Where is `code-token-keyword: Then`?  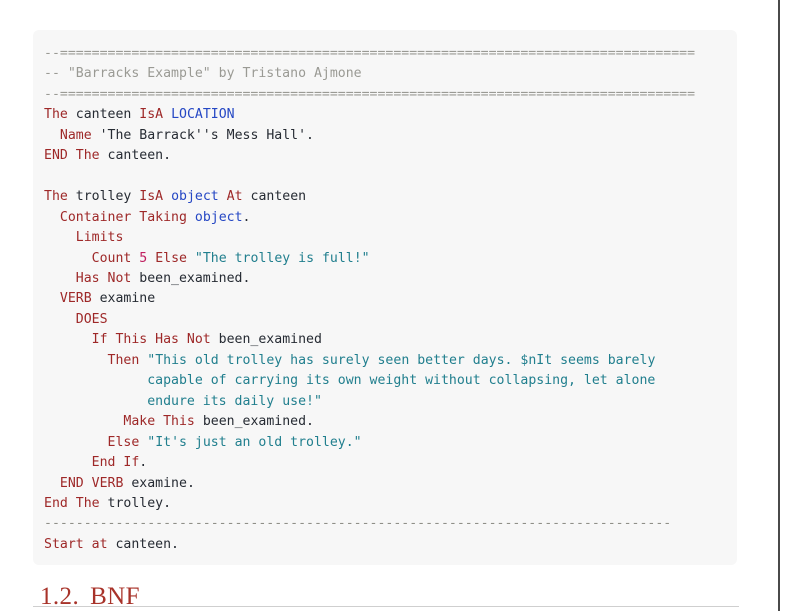
code-token-keyword: Then is located at coordinates (123, 360).